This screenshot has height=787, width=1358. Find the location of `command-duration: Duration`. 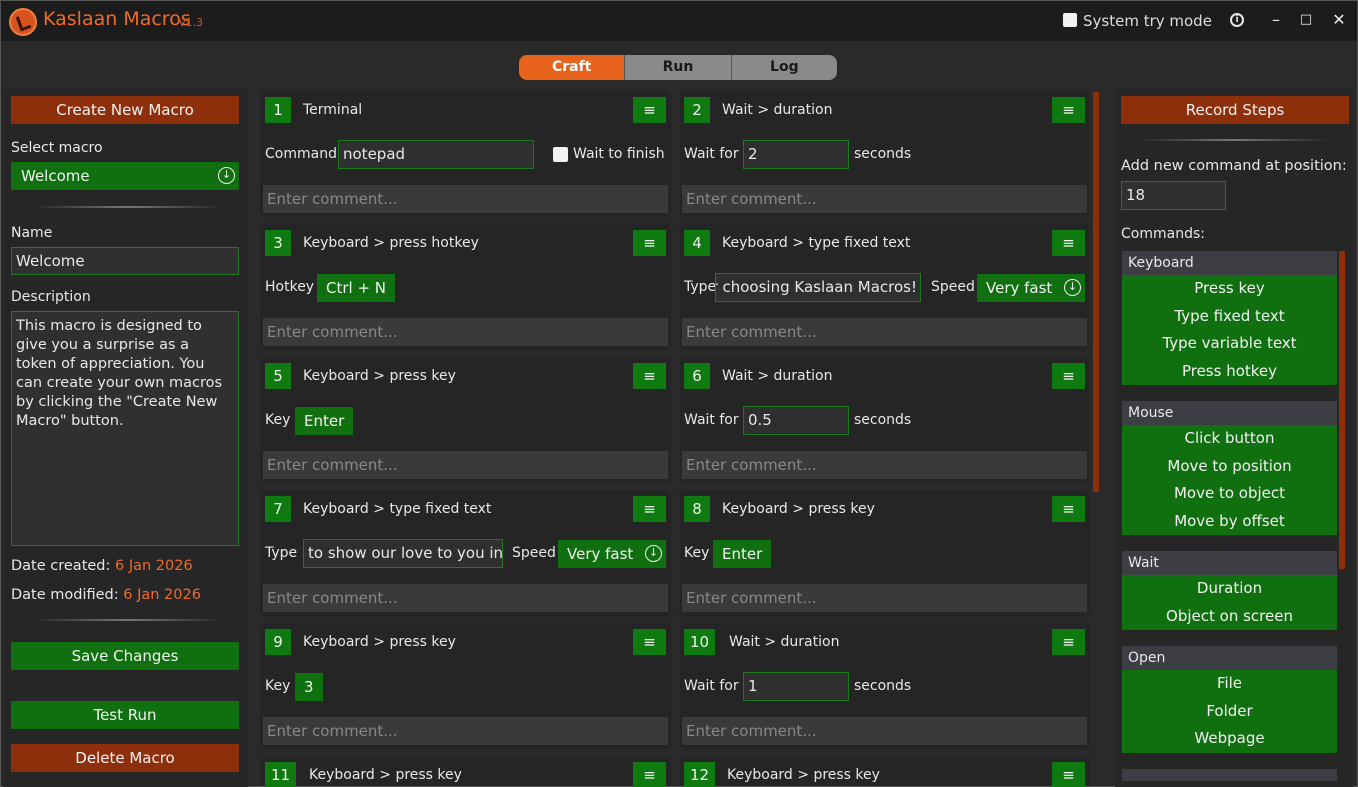

command-duration: Duration is located at coordinates (1229, 589).